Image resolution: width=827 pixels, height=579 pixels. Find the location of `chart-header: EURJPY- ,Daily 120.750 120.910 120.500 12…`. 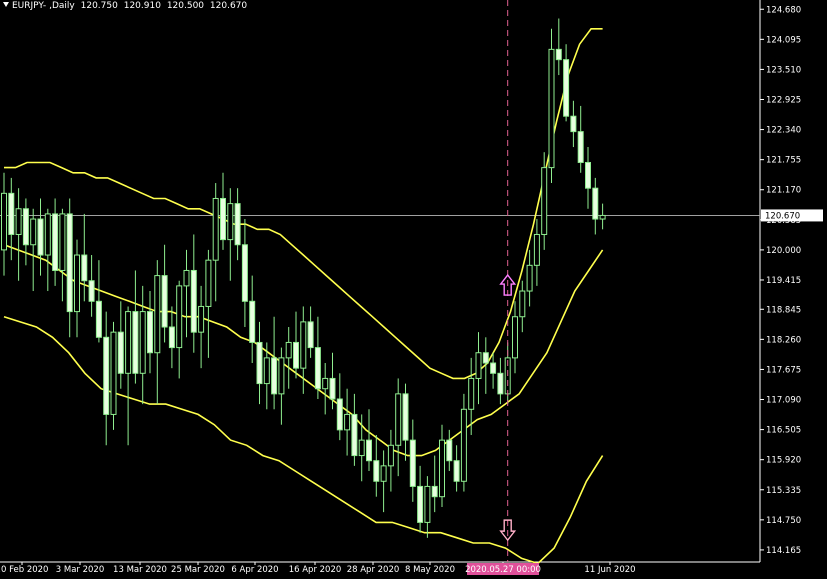

chart-header: EURJPY- ,Daily 120.750 120.910 120.500 12… is located at coordinates (126, 6).